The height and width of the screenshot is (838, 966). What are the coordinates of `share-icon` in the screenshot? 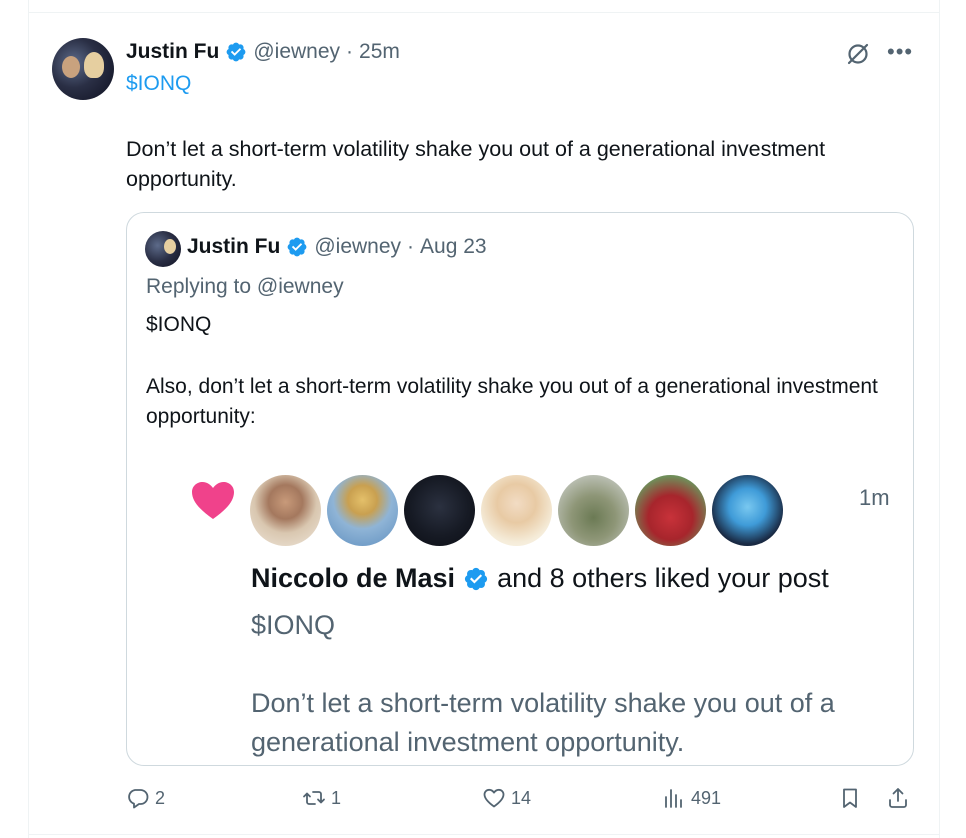 It's located at (898, 798).